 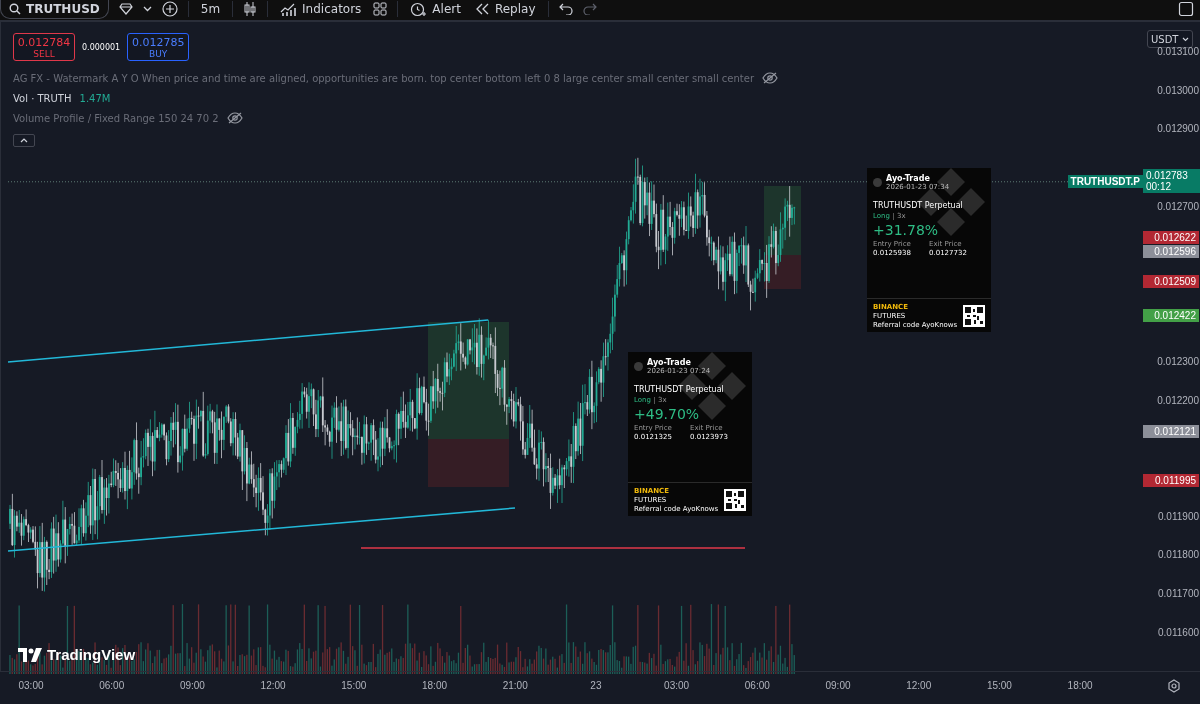 What do you see at coordinates (1171, 238) in the screenshot?
I see `price-tag: 0.012622` at bounding box center [1171, 238].